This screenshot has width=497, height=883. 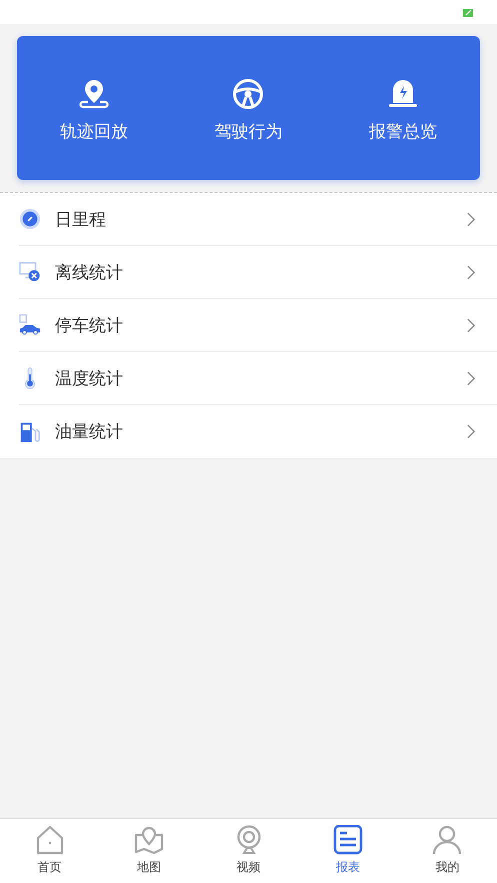 I want to click on map-pin-icon, so click(x=149, y=840).